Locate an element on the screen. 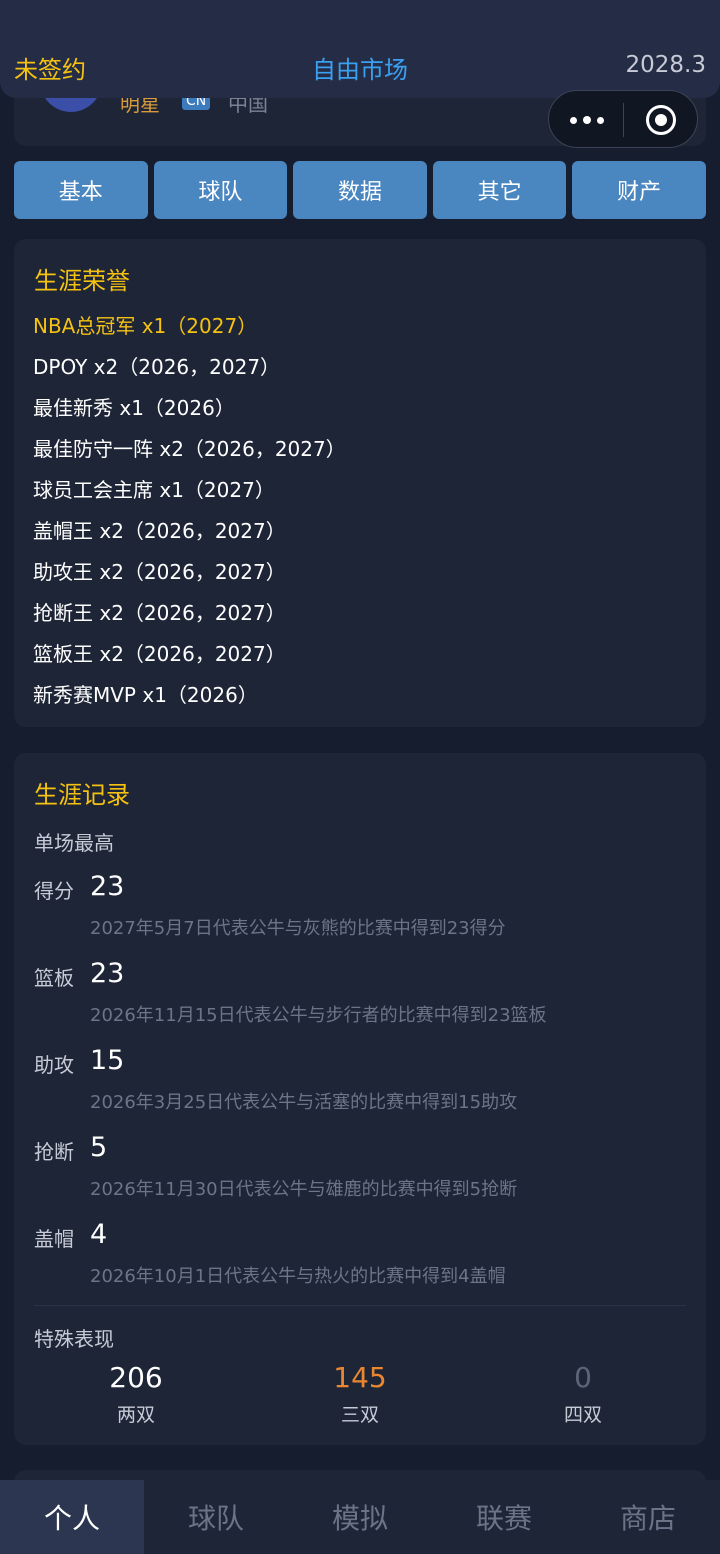 Image resolution: width=720 pixels, height=1554 pixels. special-performance-title: 特殊表现 is located at coordinates (74, 1339).